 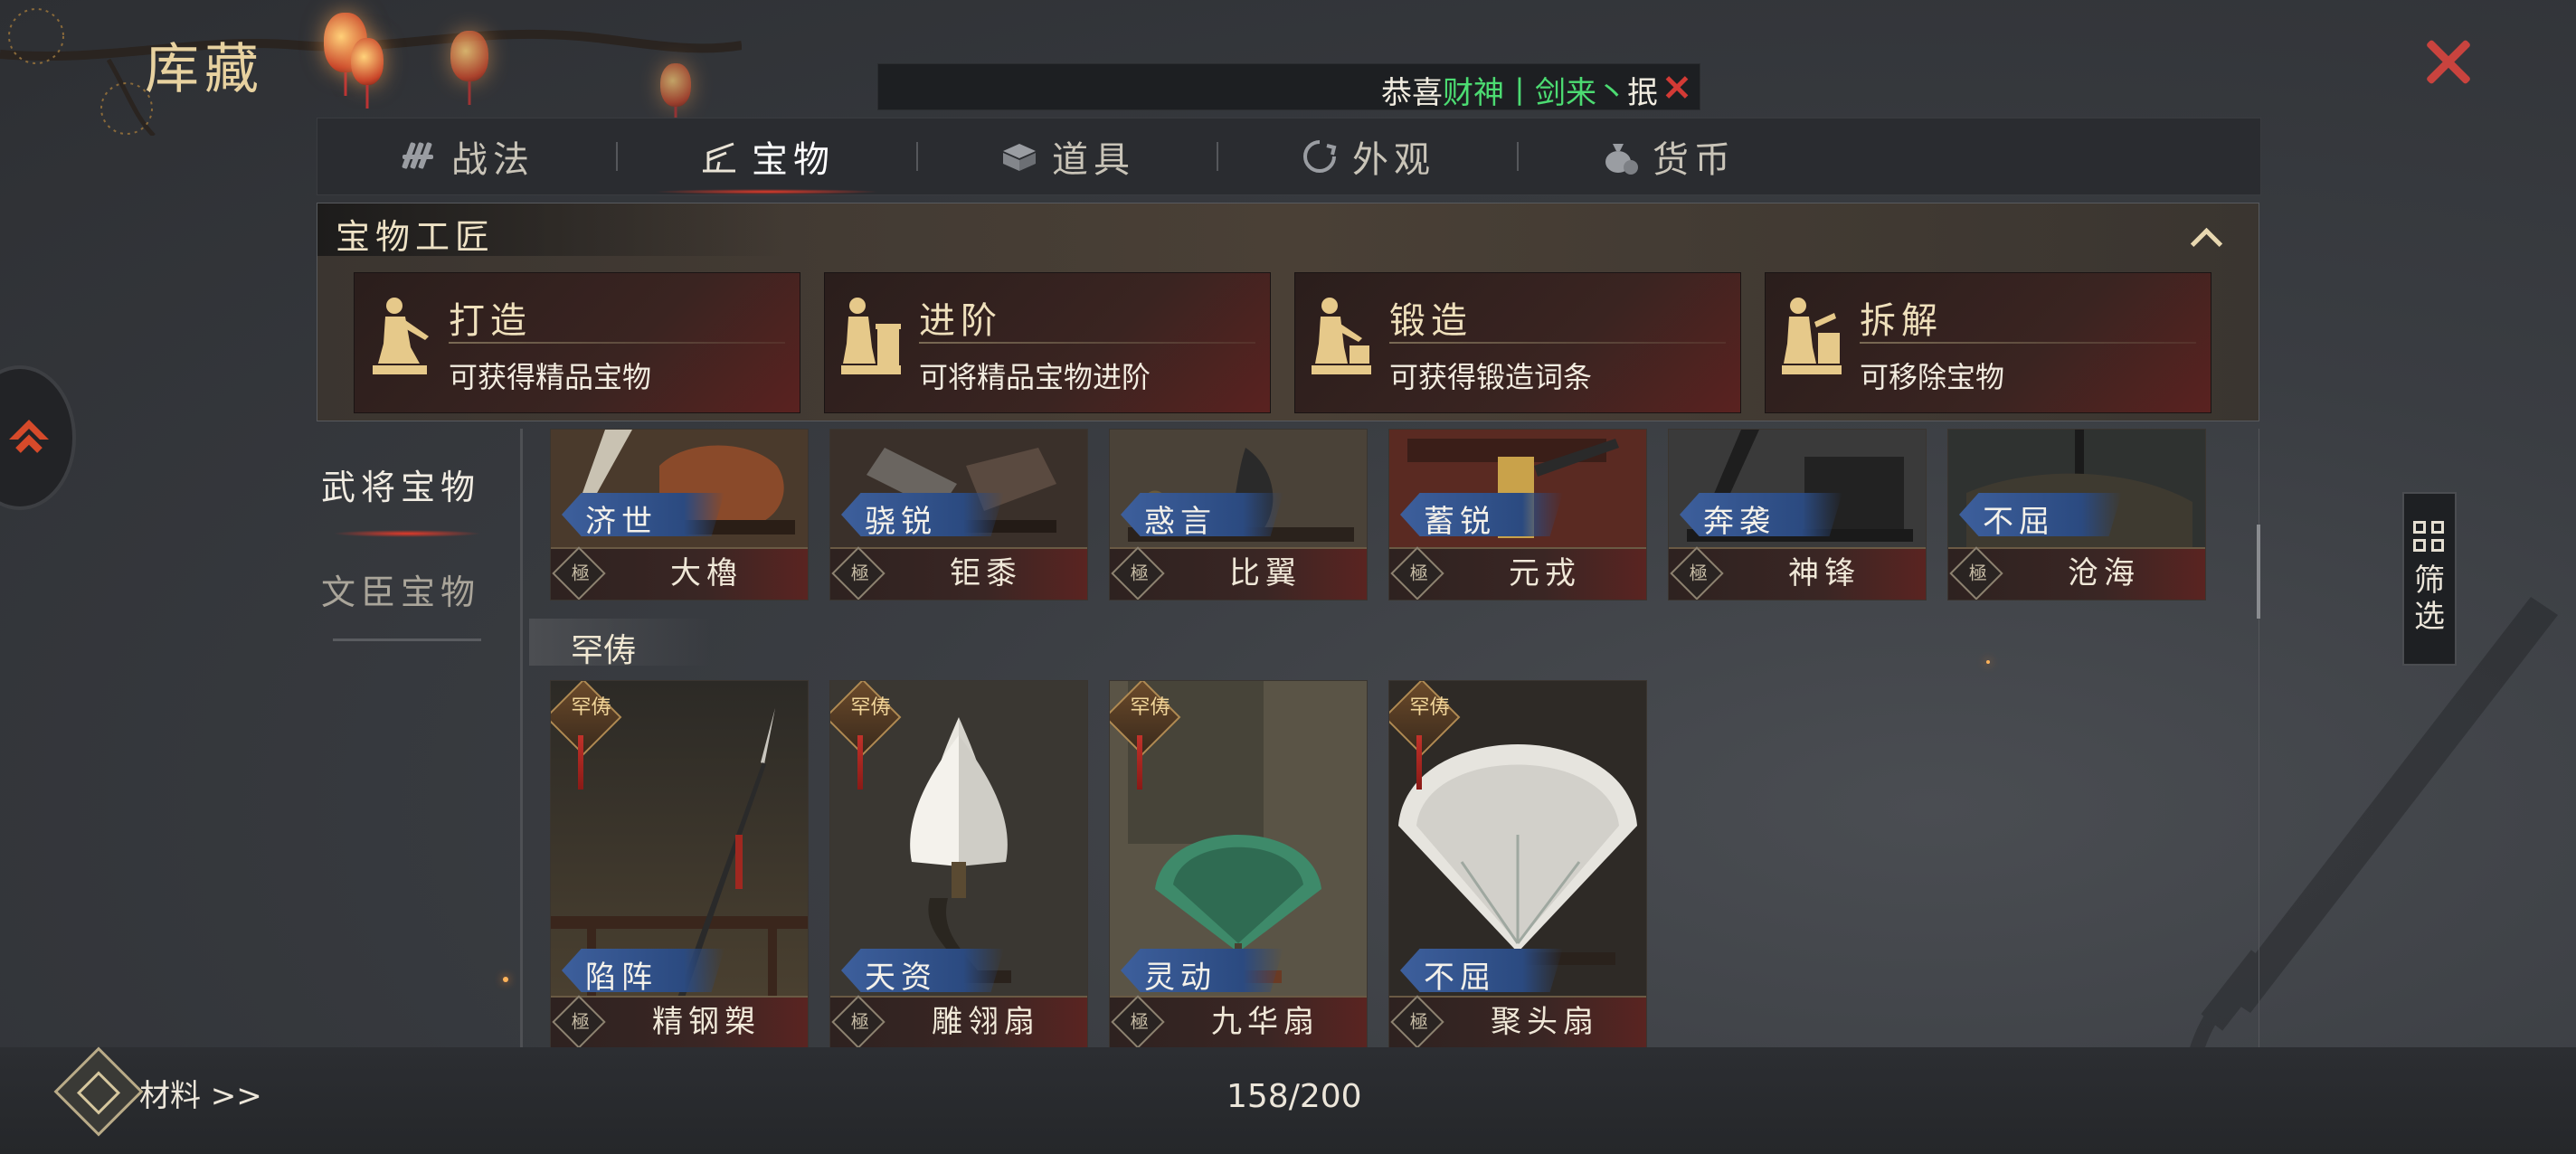 I want to click on treasure-card: 惑言 極 比翼, so click(x=1238, y=515).